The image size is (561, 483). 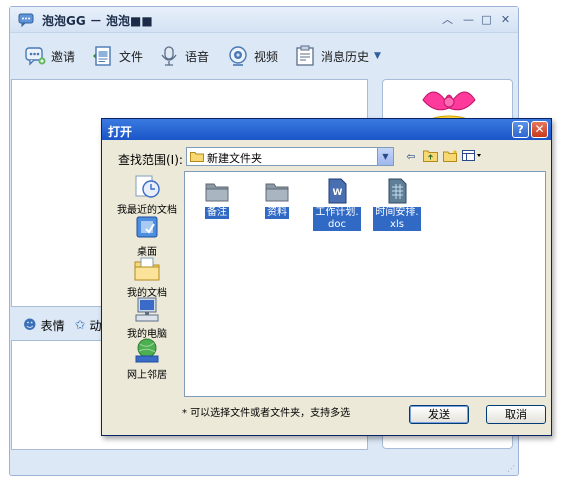 What do you see at coordinates (234, 158) in the screenshot?
I see `look-in-value: 新建文件夹` at bounding box center [234, 158].